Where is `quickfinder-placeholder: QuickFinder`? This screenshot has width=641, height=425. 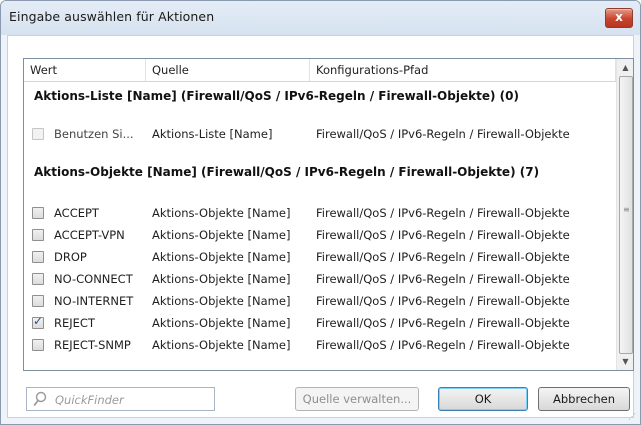 quickfinder-placeholder: QuickFinder is located at coordinates (89, 400).